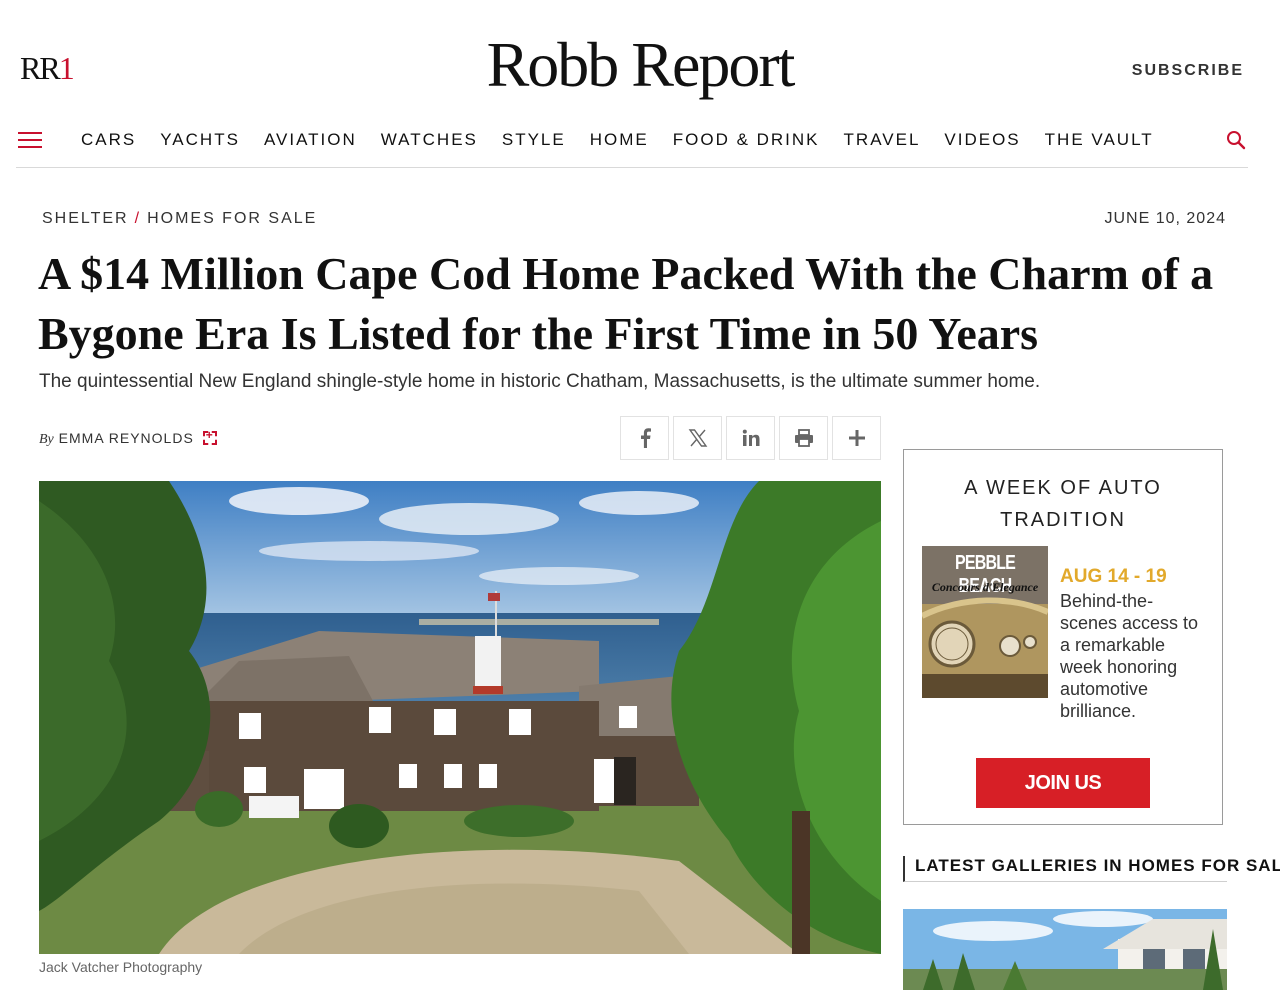  Describe the element at coordinates (1099, 140) in the screenshot. I see `nav-item-the-vault: THE VAULT` at that location.